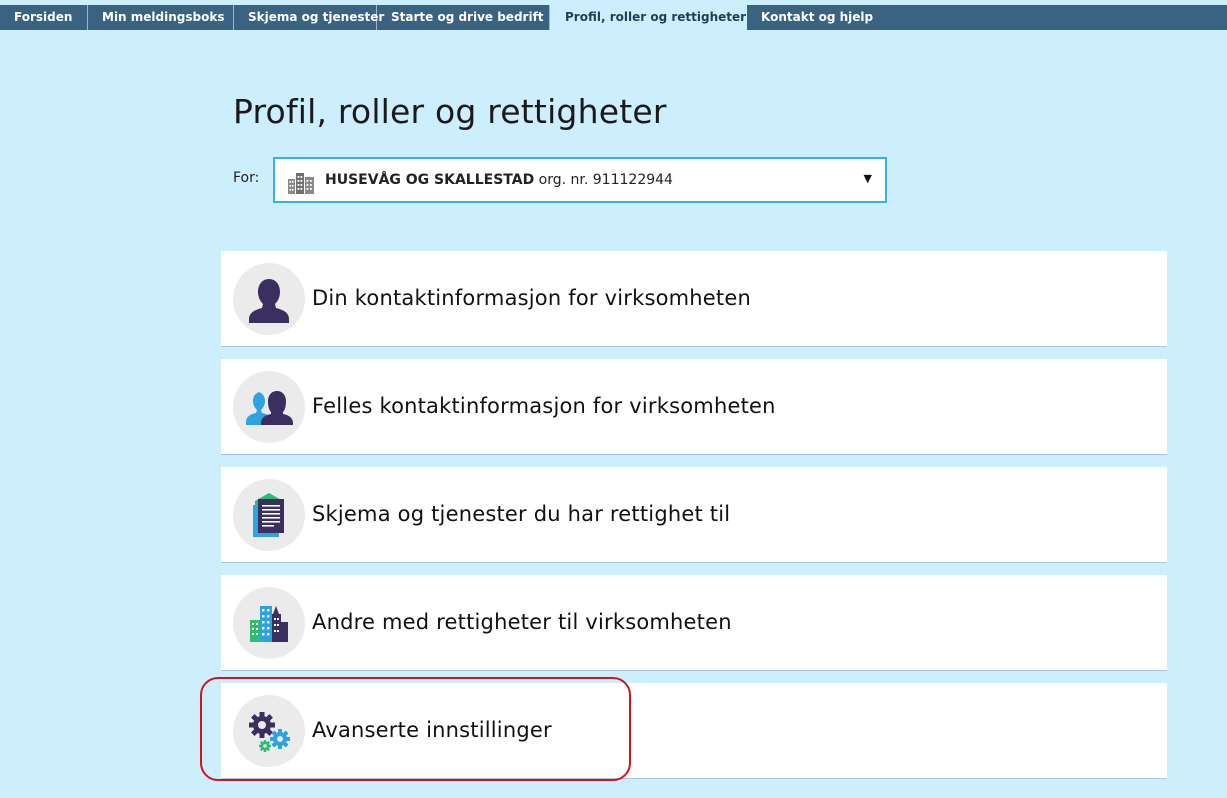 The height and width of the screenshot is (798, 1227). I want to click on dropdown-arrow-icon: ▼, so click(867, 178).